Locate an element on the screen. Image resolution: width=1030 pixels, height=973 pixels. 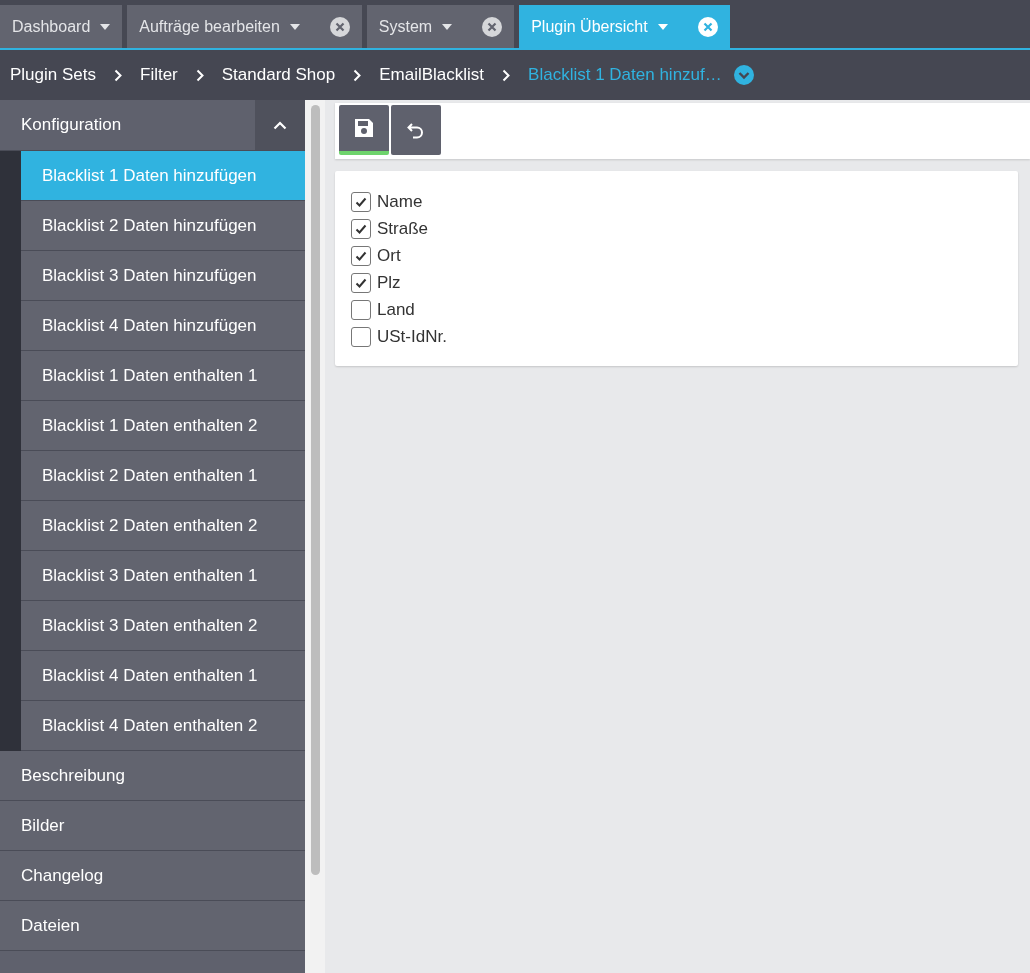
tab: System is located at coordinates (440, 26).